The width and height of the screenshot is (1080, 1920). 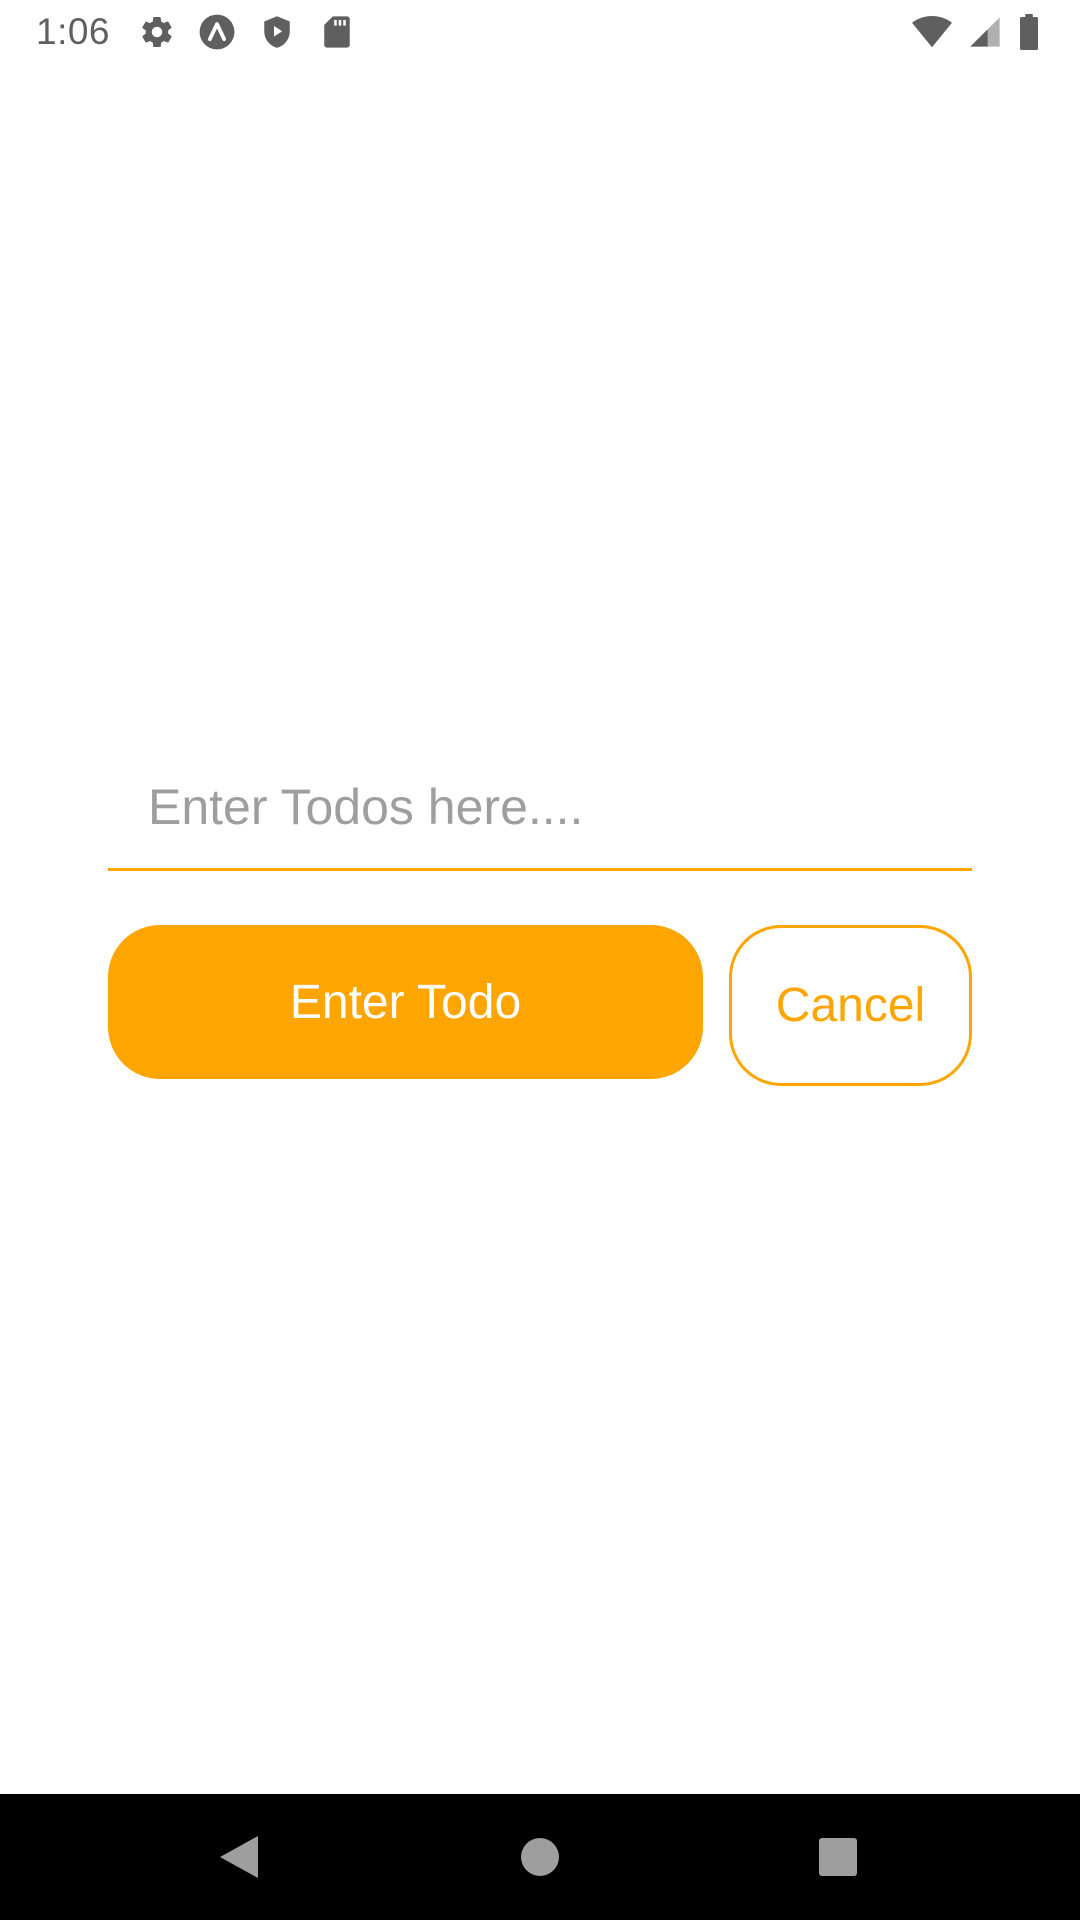 What do you see at coordinates (540, 31) in the screenshot?
I see `status-bar: 1:06` at bounding box center [540, 31].